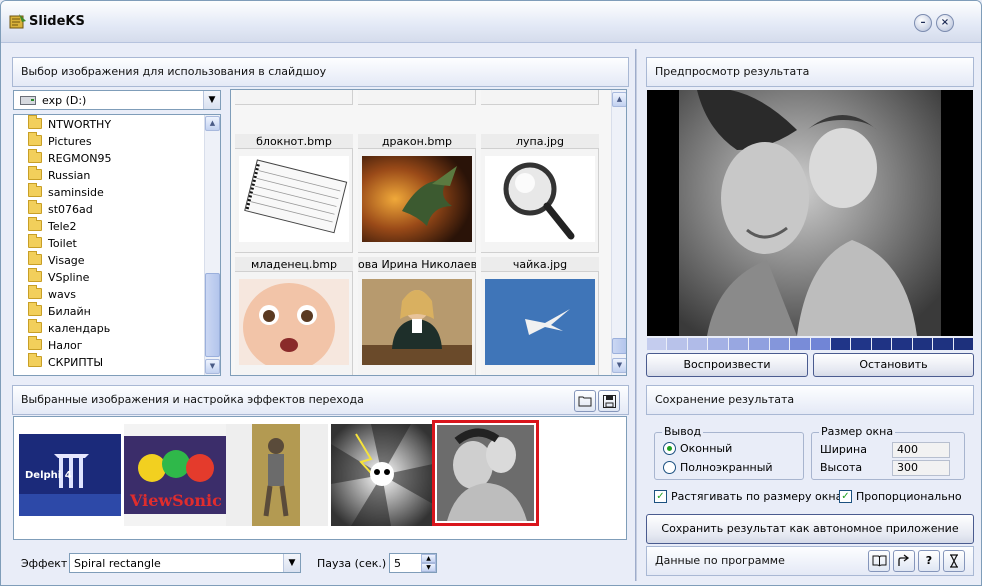 This screenshot has height=586, width=982. Describe the element at coordinates (428, 567) in the screenshot. I see `stepper-down-icon: ▼` at that location.